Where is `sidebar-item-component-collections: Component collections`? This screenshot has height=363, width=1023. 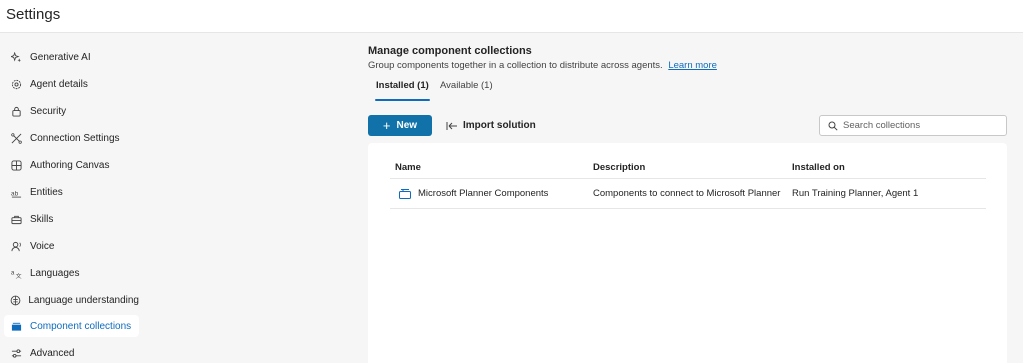
sidebar-item-component-collections: Component collections is located at coordinates (71, 326).